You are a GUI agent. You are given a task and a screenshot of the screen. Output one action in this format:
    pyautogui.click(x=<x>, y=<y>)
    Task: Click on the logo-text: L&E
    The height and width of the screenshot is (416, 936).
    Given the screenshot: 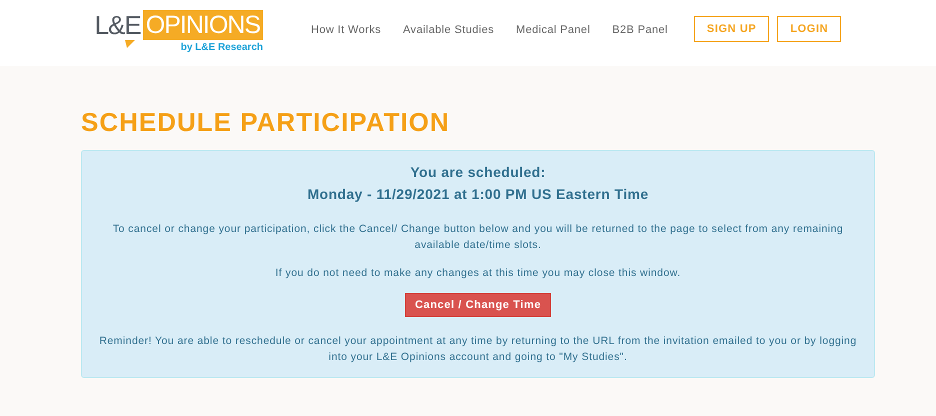 What is the action you would take?
    pyautogui.click(x=117, y=25)
    